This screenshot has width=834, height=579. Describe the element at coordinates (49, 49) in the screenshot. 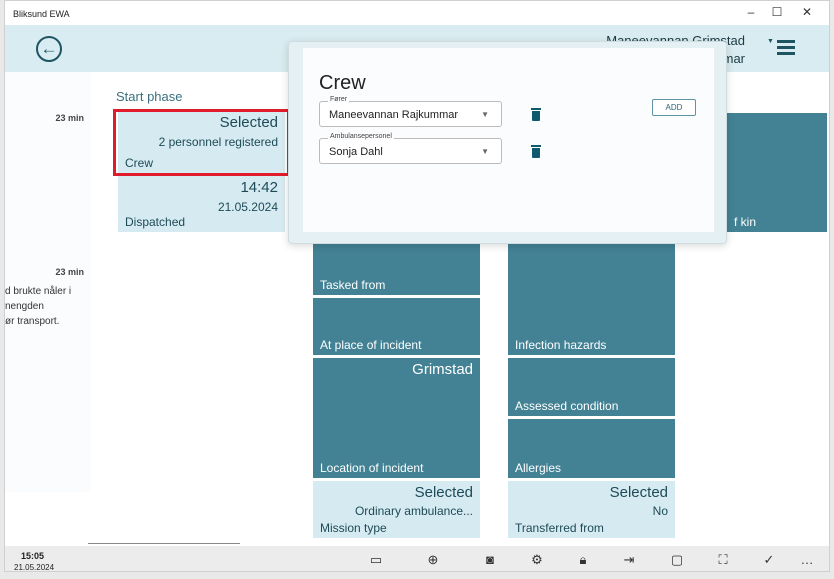

I see `back-arrow-icon: ←` at that location.